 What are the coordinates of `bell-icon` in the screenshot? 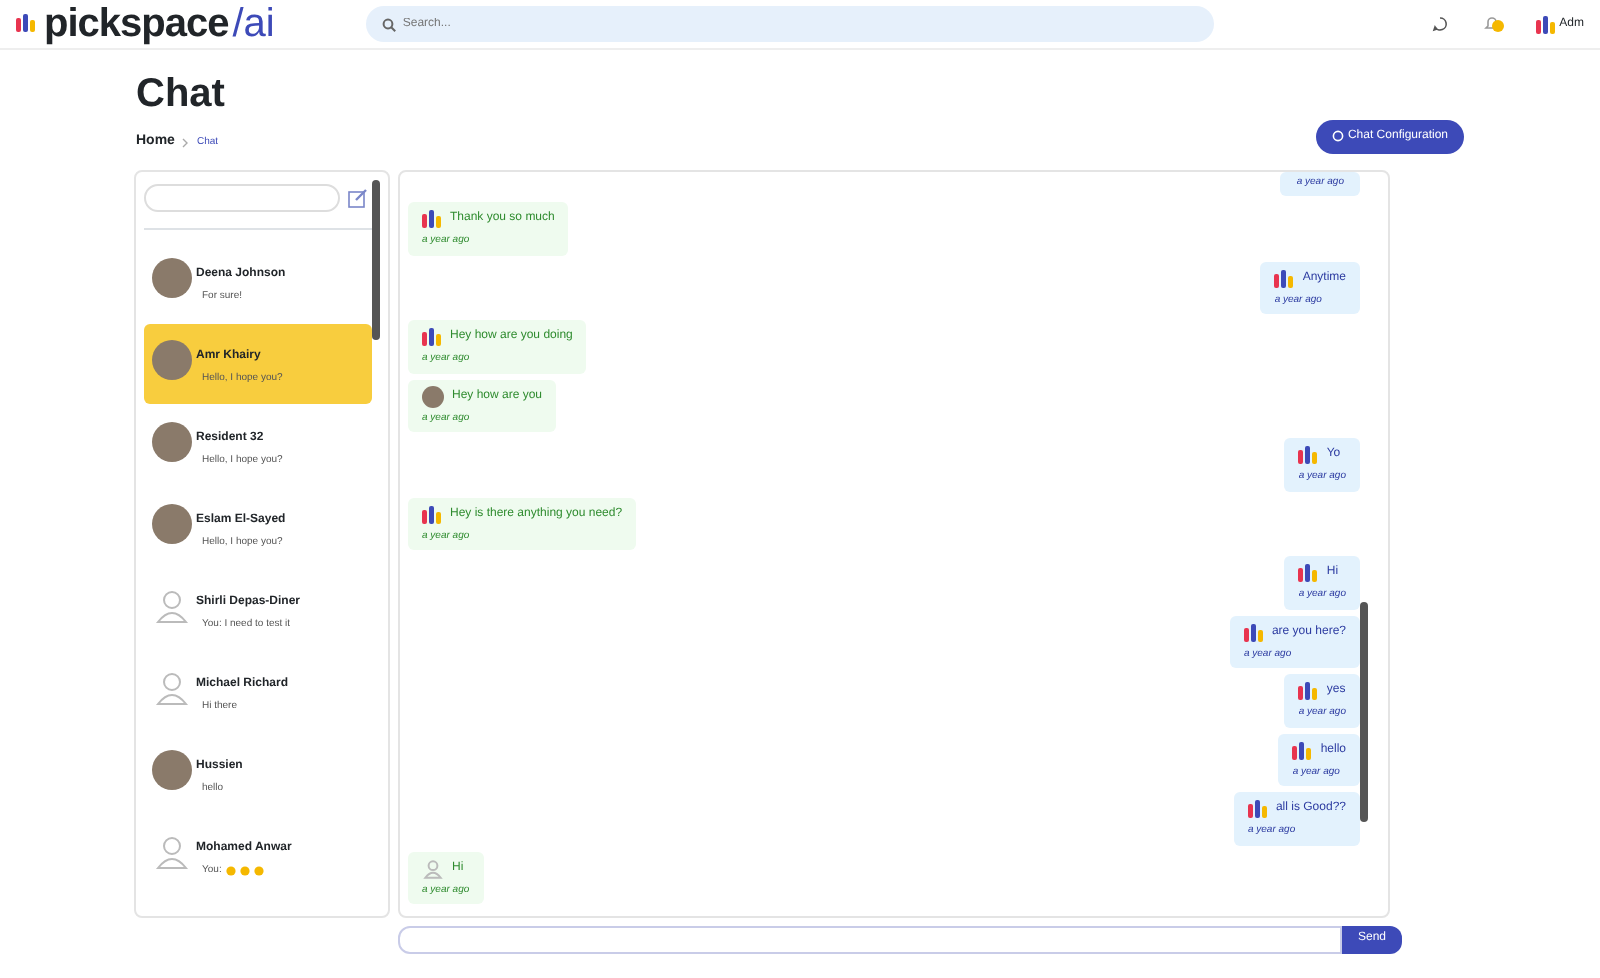 It's located at (1491, 23).